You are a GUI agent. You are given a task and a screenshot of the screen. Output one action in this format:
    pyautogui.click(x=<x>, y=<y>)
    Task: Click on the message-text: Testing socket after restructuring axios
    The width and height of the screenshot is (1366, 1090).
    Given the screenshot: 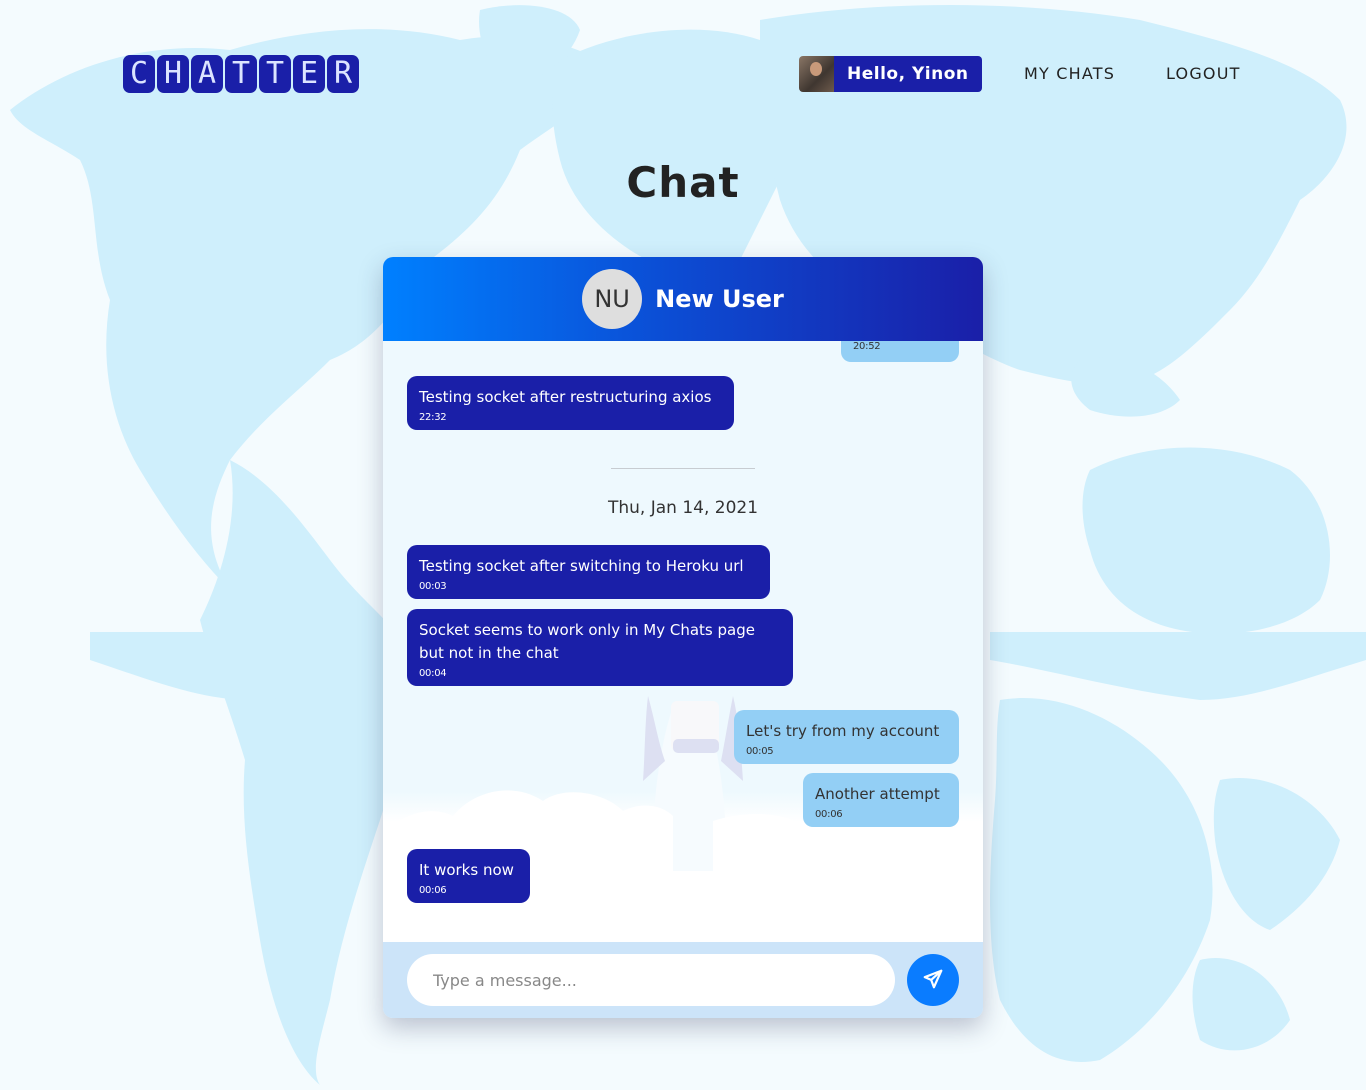 What is the action you would take?
    pyautogui.click(x=565, y=397)
    